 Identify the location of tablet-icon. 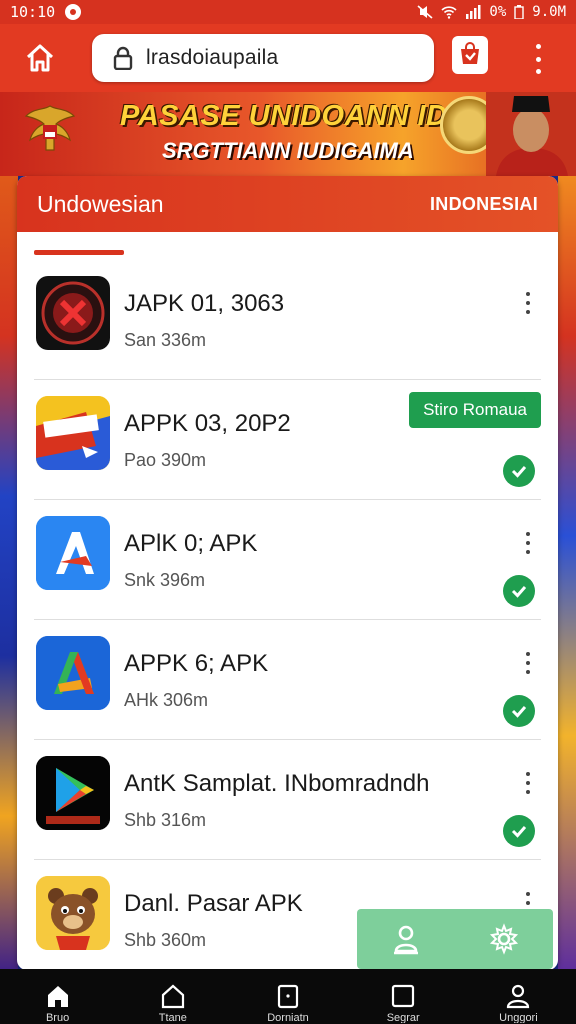
(288, 996).